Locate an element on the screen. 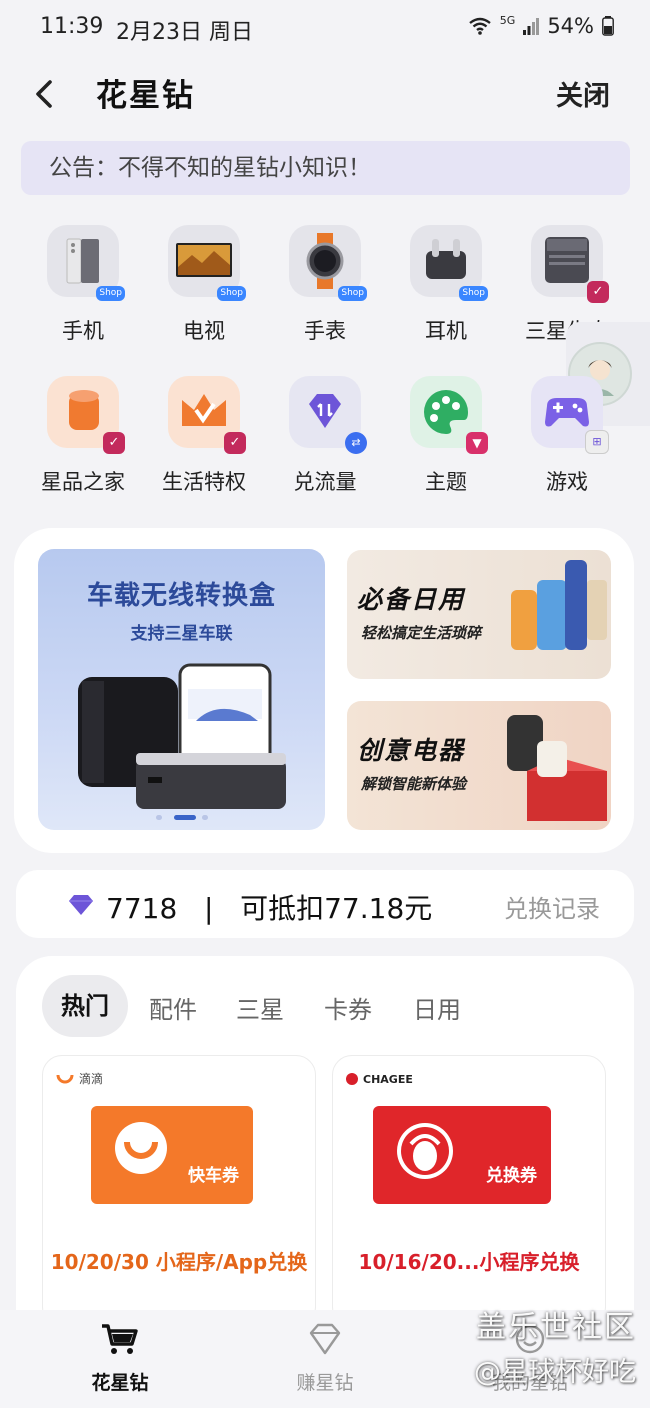  daily-products-image is located at coordinates (559, 605).